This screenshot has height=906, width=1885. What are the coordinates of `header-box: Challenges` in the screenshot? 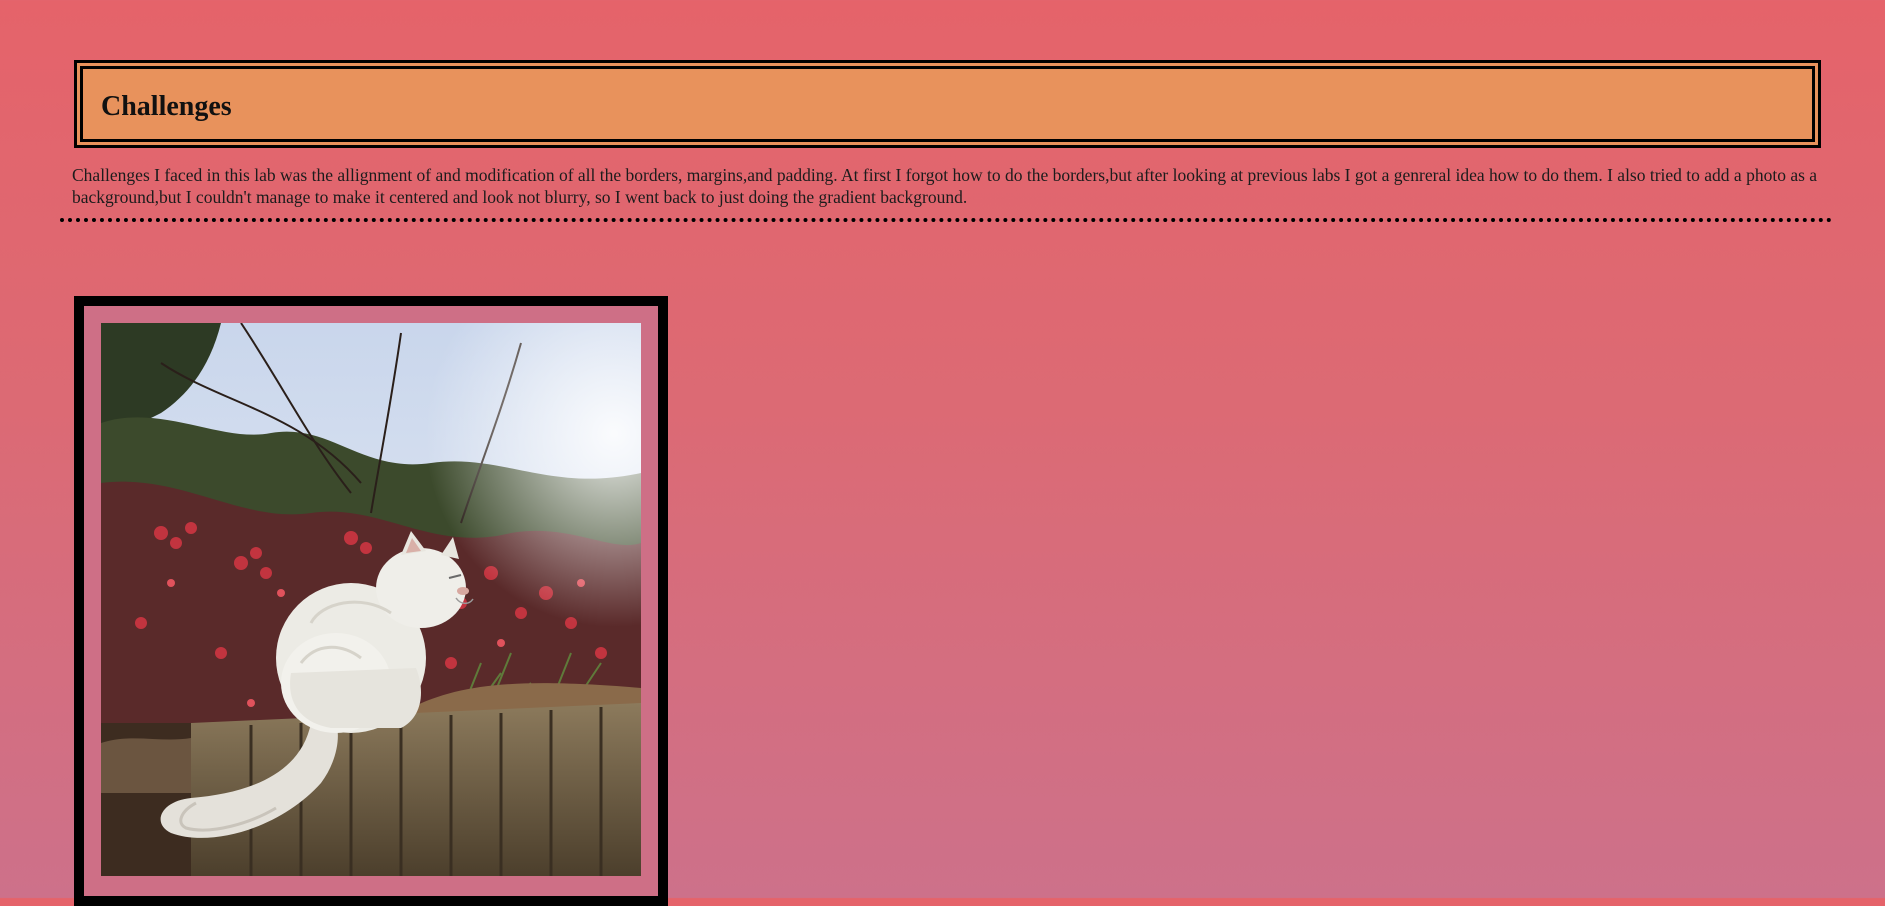 It's located at (947, 104).